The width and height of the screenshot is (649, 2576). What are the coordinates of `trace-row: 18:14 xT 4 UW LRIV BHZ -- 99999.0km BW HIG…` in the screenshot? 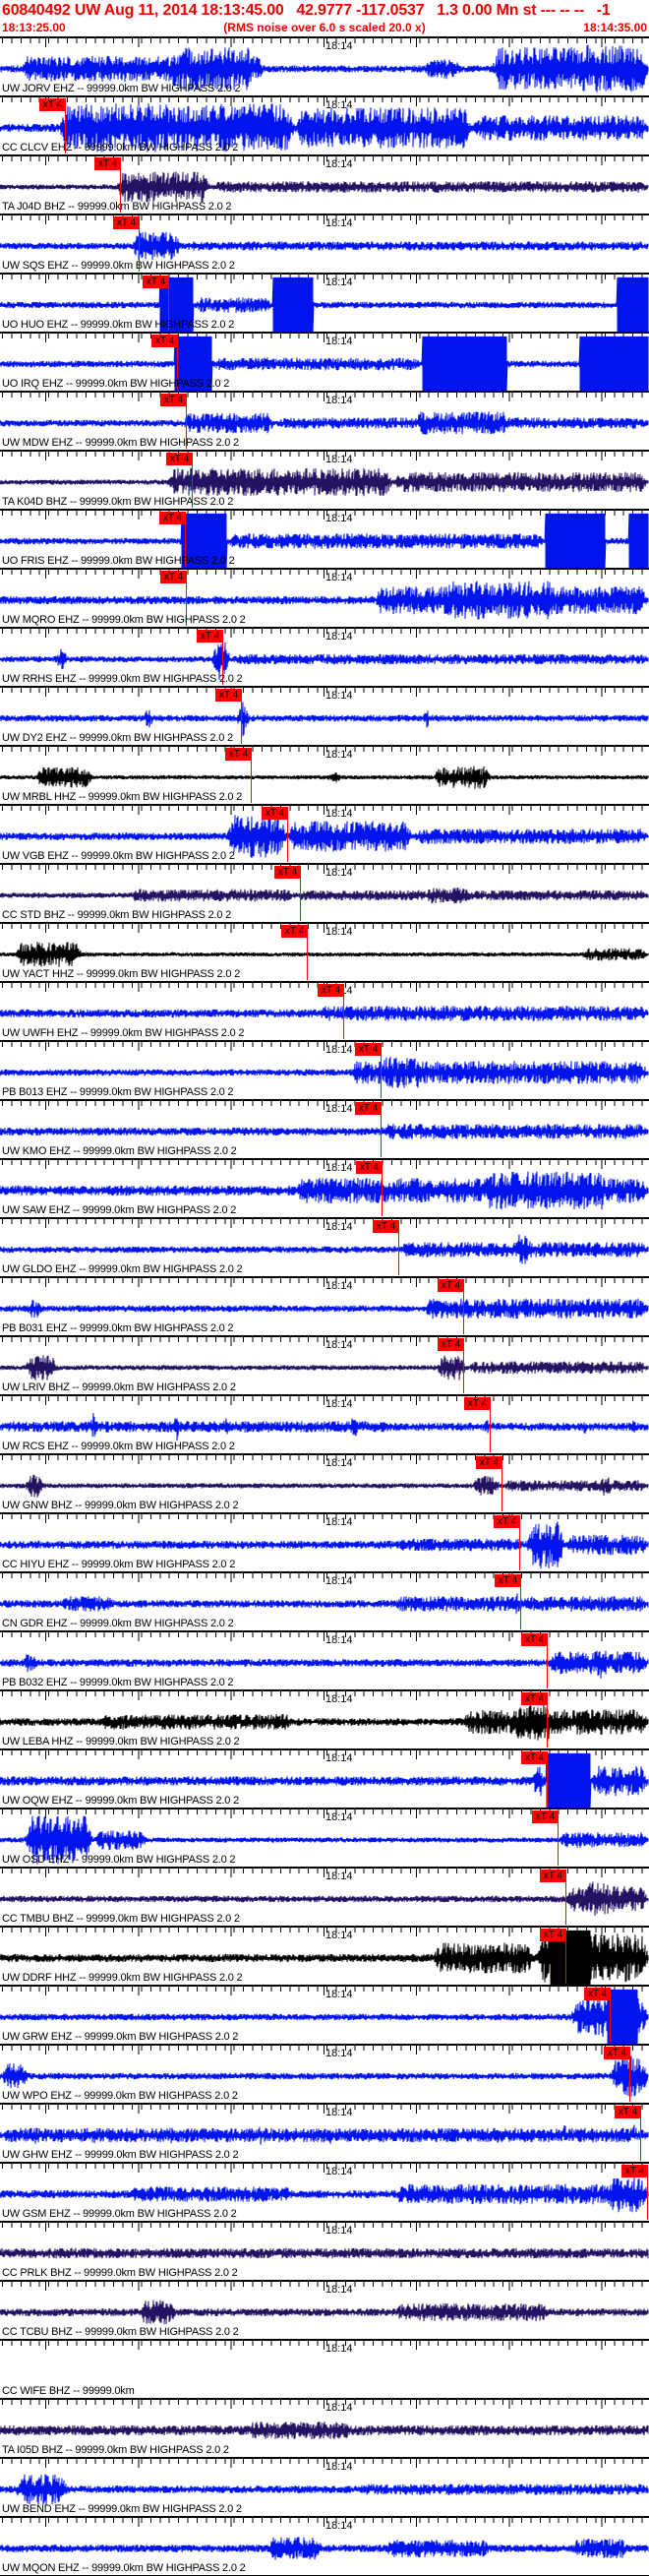 It's located at (324, 1364).